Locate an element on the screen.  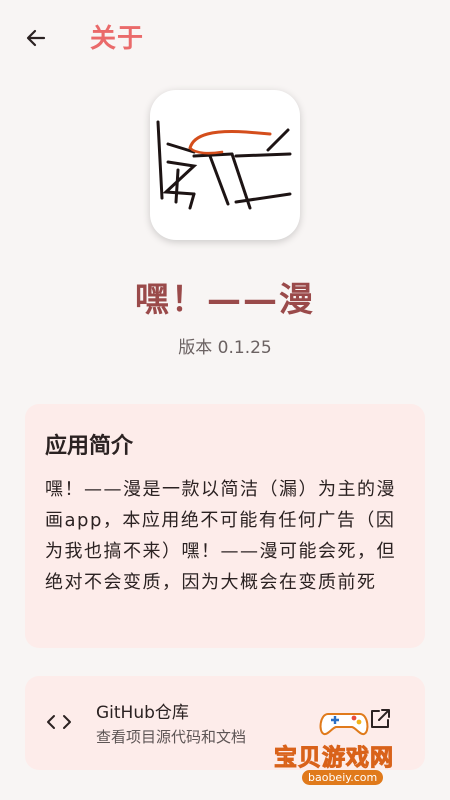
page-title: 关于 is located at coordinates (117, 39).